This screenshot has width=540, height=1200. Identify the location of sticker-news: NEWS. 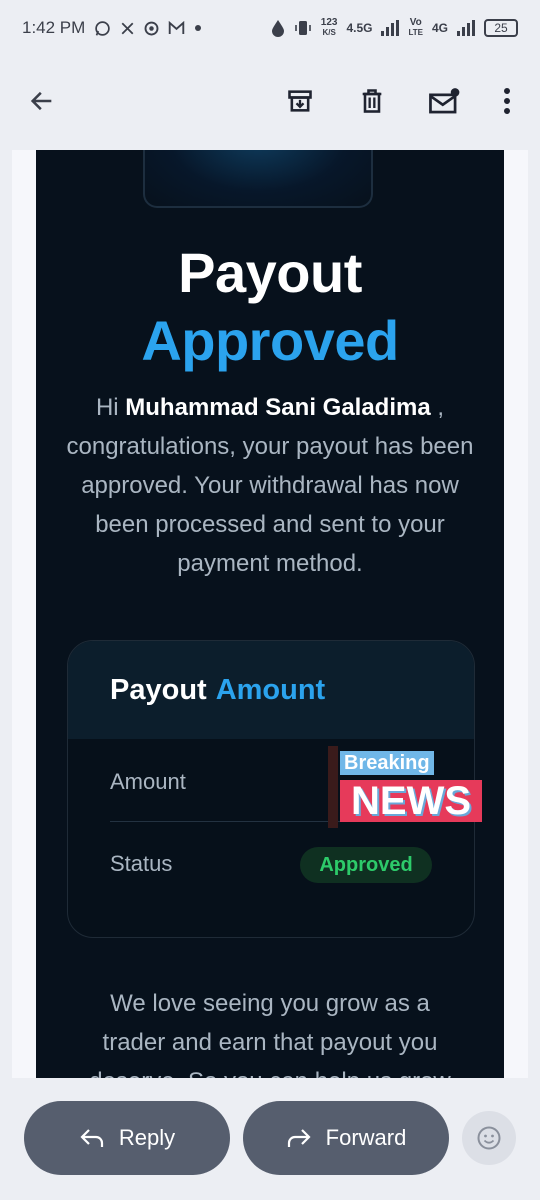
(411, 801).